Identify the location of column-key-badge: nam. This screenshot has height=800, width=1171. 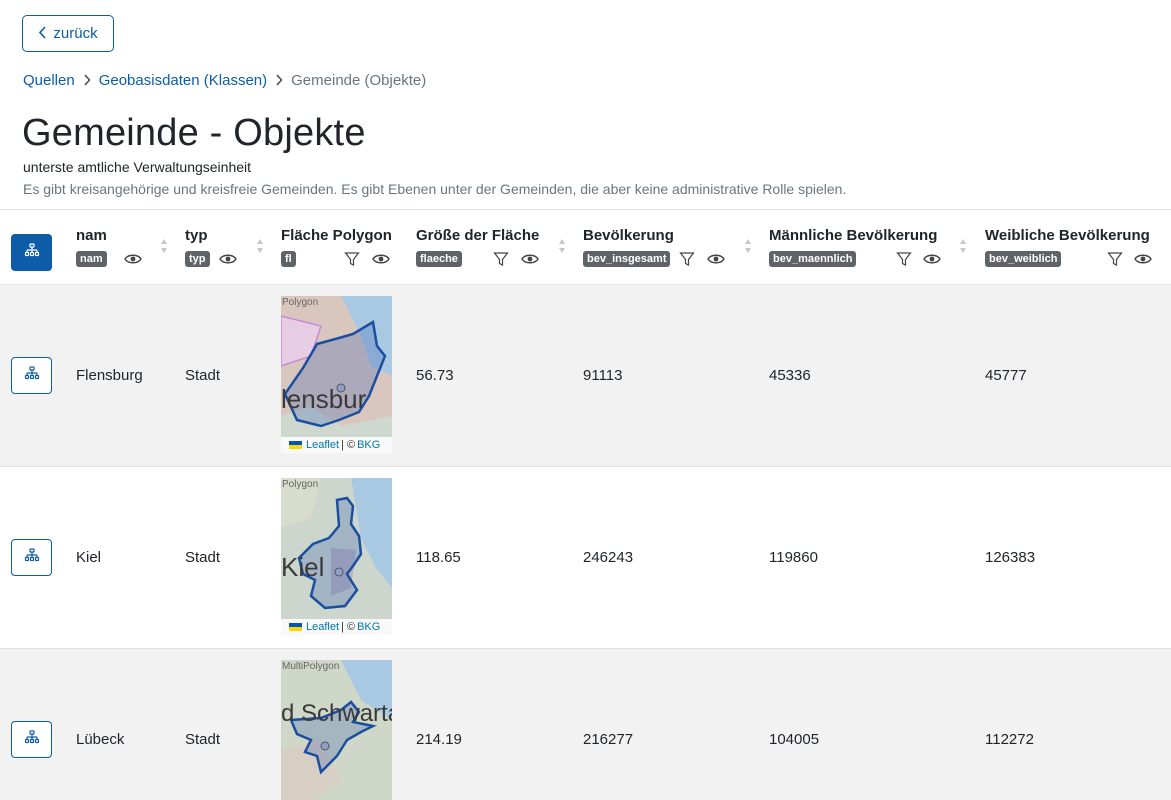
(91, 259).